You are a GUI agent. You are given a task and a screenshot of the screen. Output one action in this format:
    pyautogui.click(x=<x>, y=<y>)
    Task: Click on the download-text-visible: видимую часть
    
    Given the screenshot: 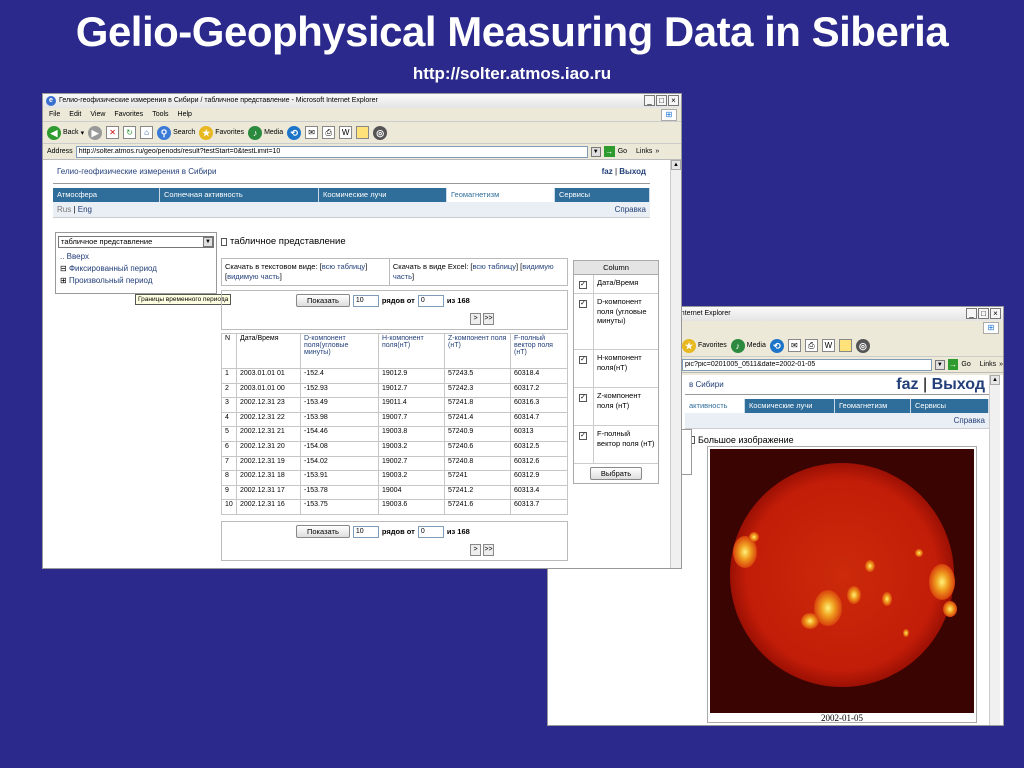 What is the action you would take?
    pyautogui.click(x=253, y=276)
    